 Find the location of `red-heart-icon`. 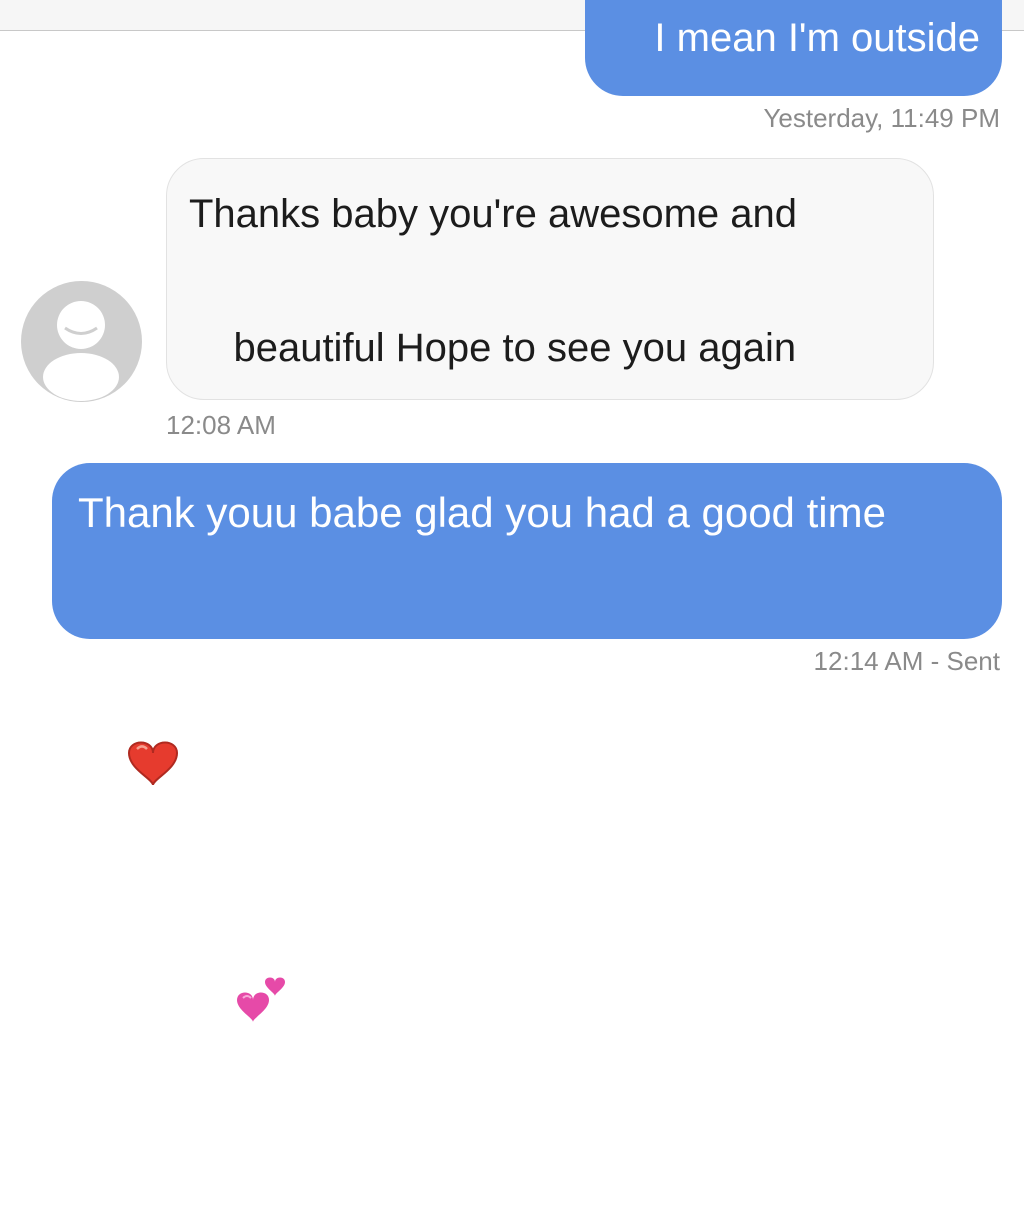

red-heart-icon is located at coordinates (160, 762).